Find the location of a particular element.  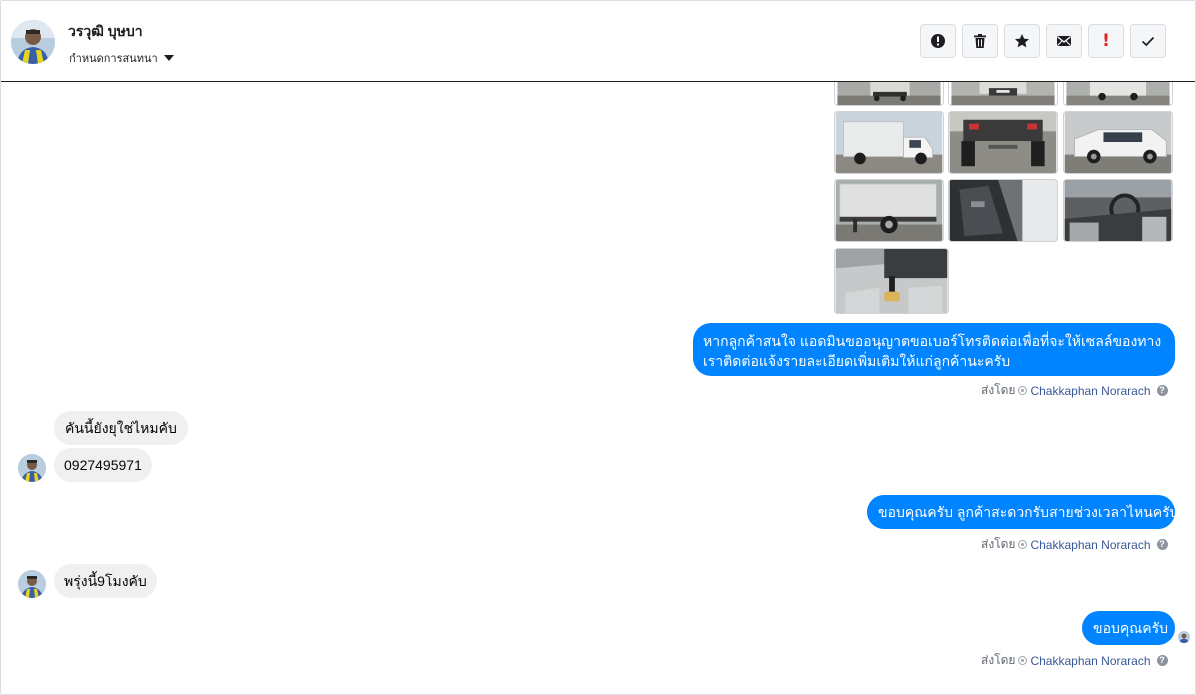

message-text: คันนี้ยังยุใช่ไหมคับ is located at coordinates (121, 428).